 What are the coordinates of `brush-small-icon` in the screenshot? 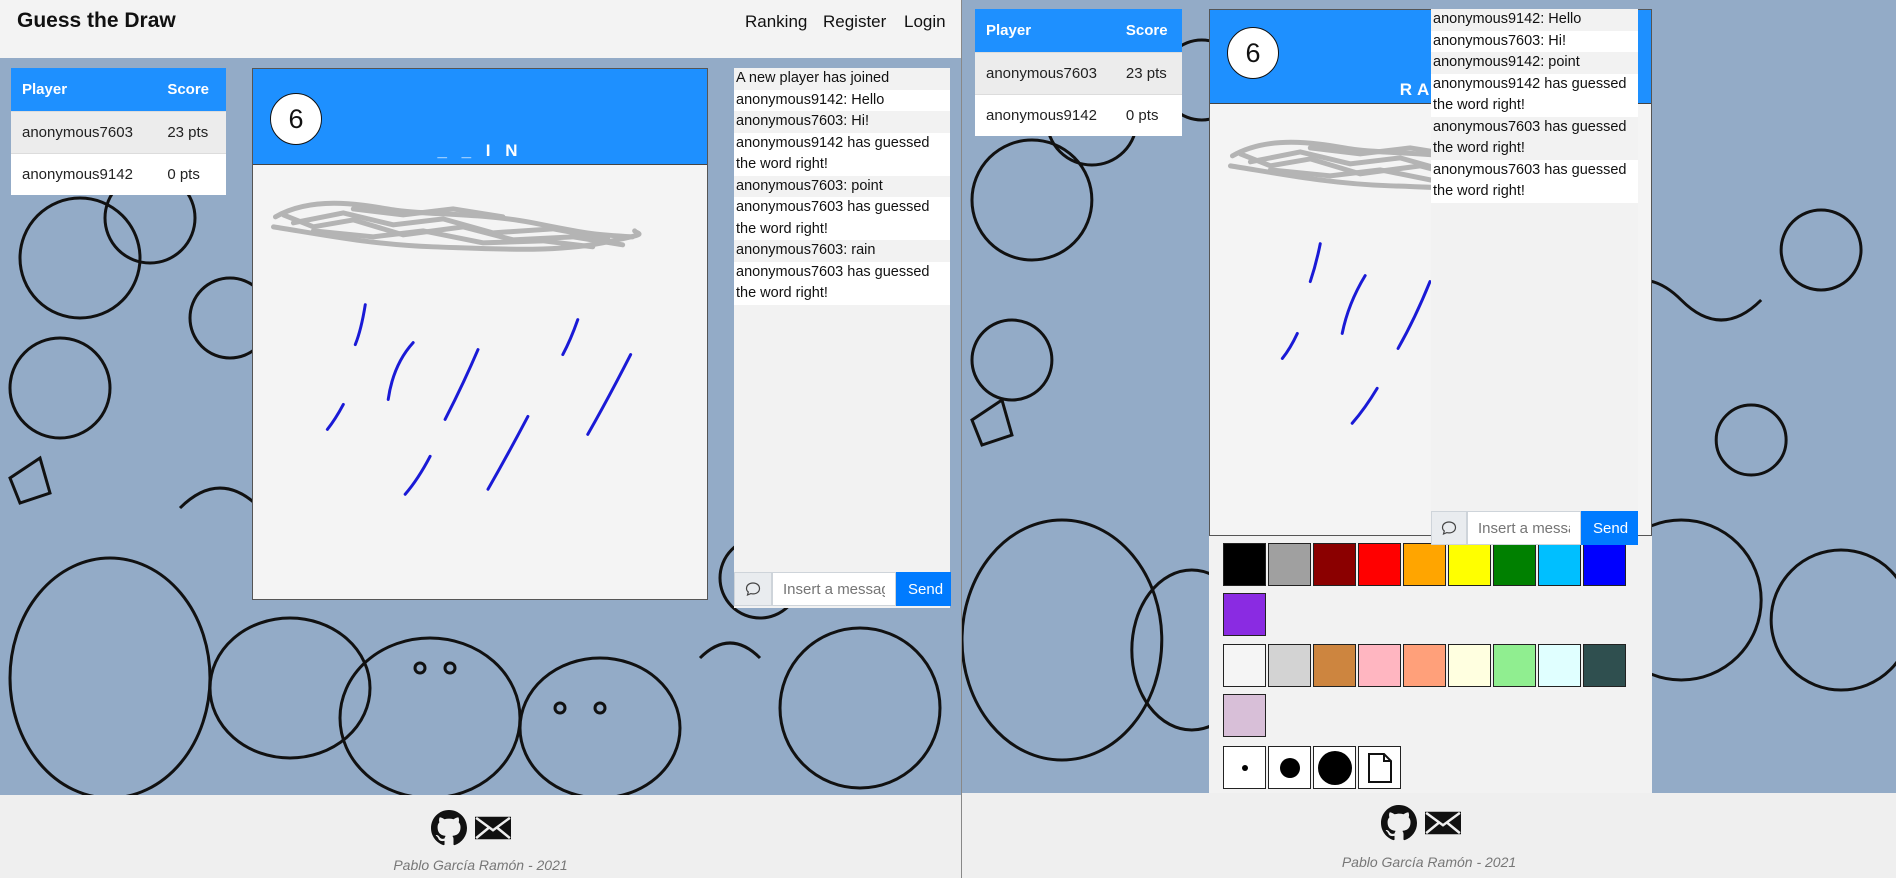 It's located at (1244, 767).